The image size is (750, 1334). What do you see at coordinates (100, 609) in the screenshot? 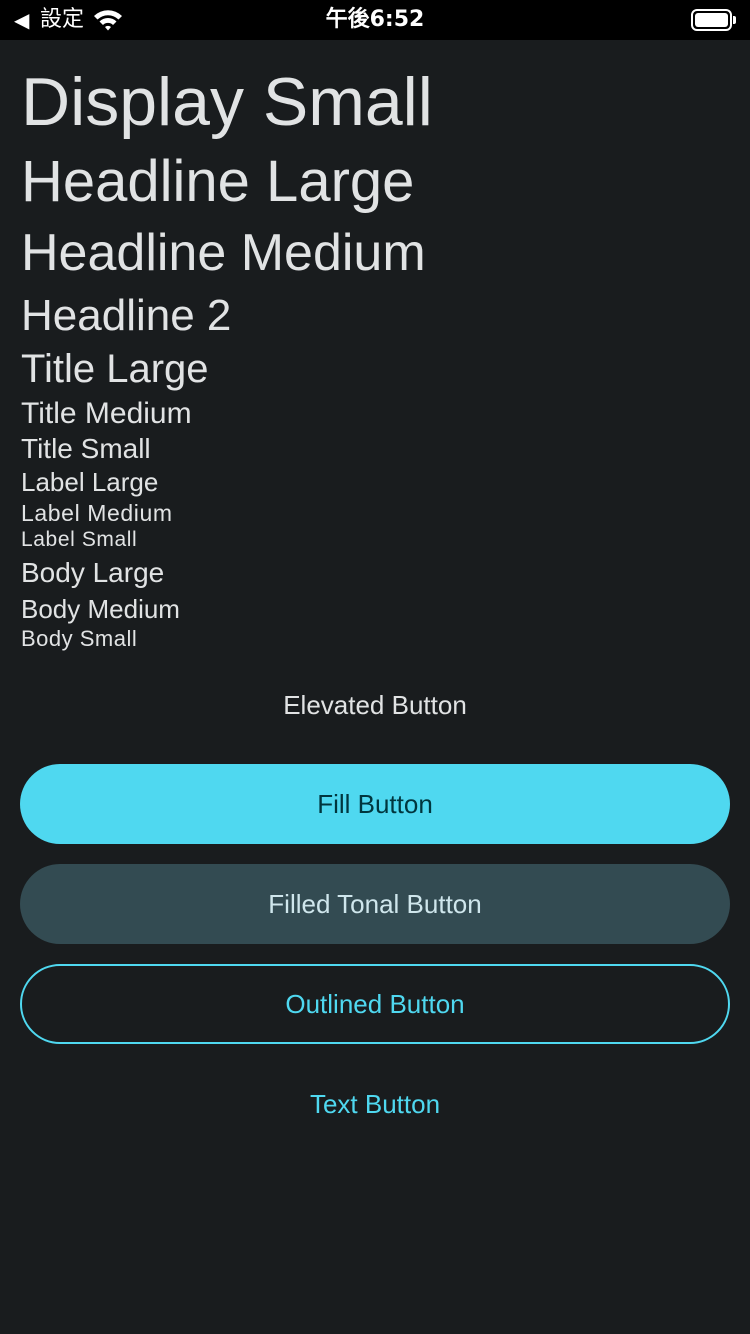
I see `body-medium-text: Body Medium` at bounding box center [100, 609].